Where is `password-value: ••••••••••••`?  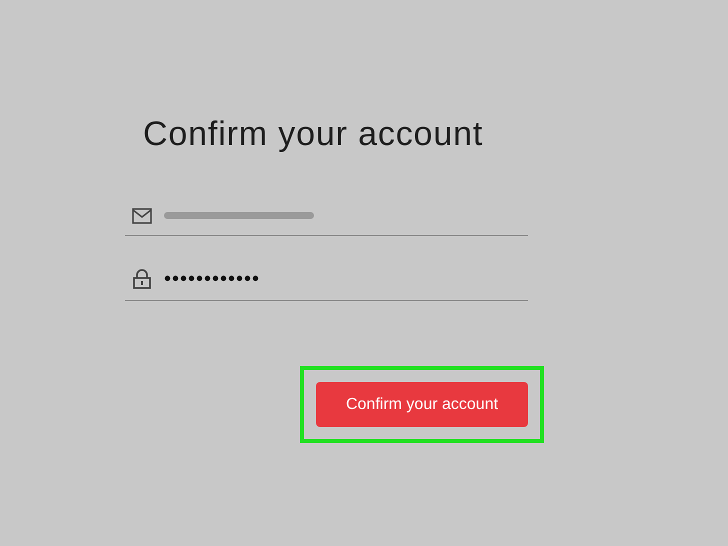 password-value: •••••••••••• is located at coordinates (212, 279).